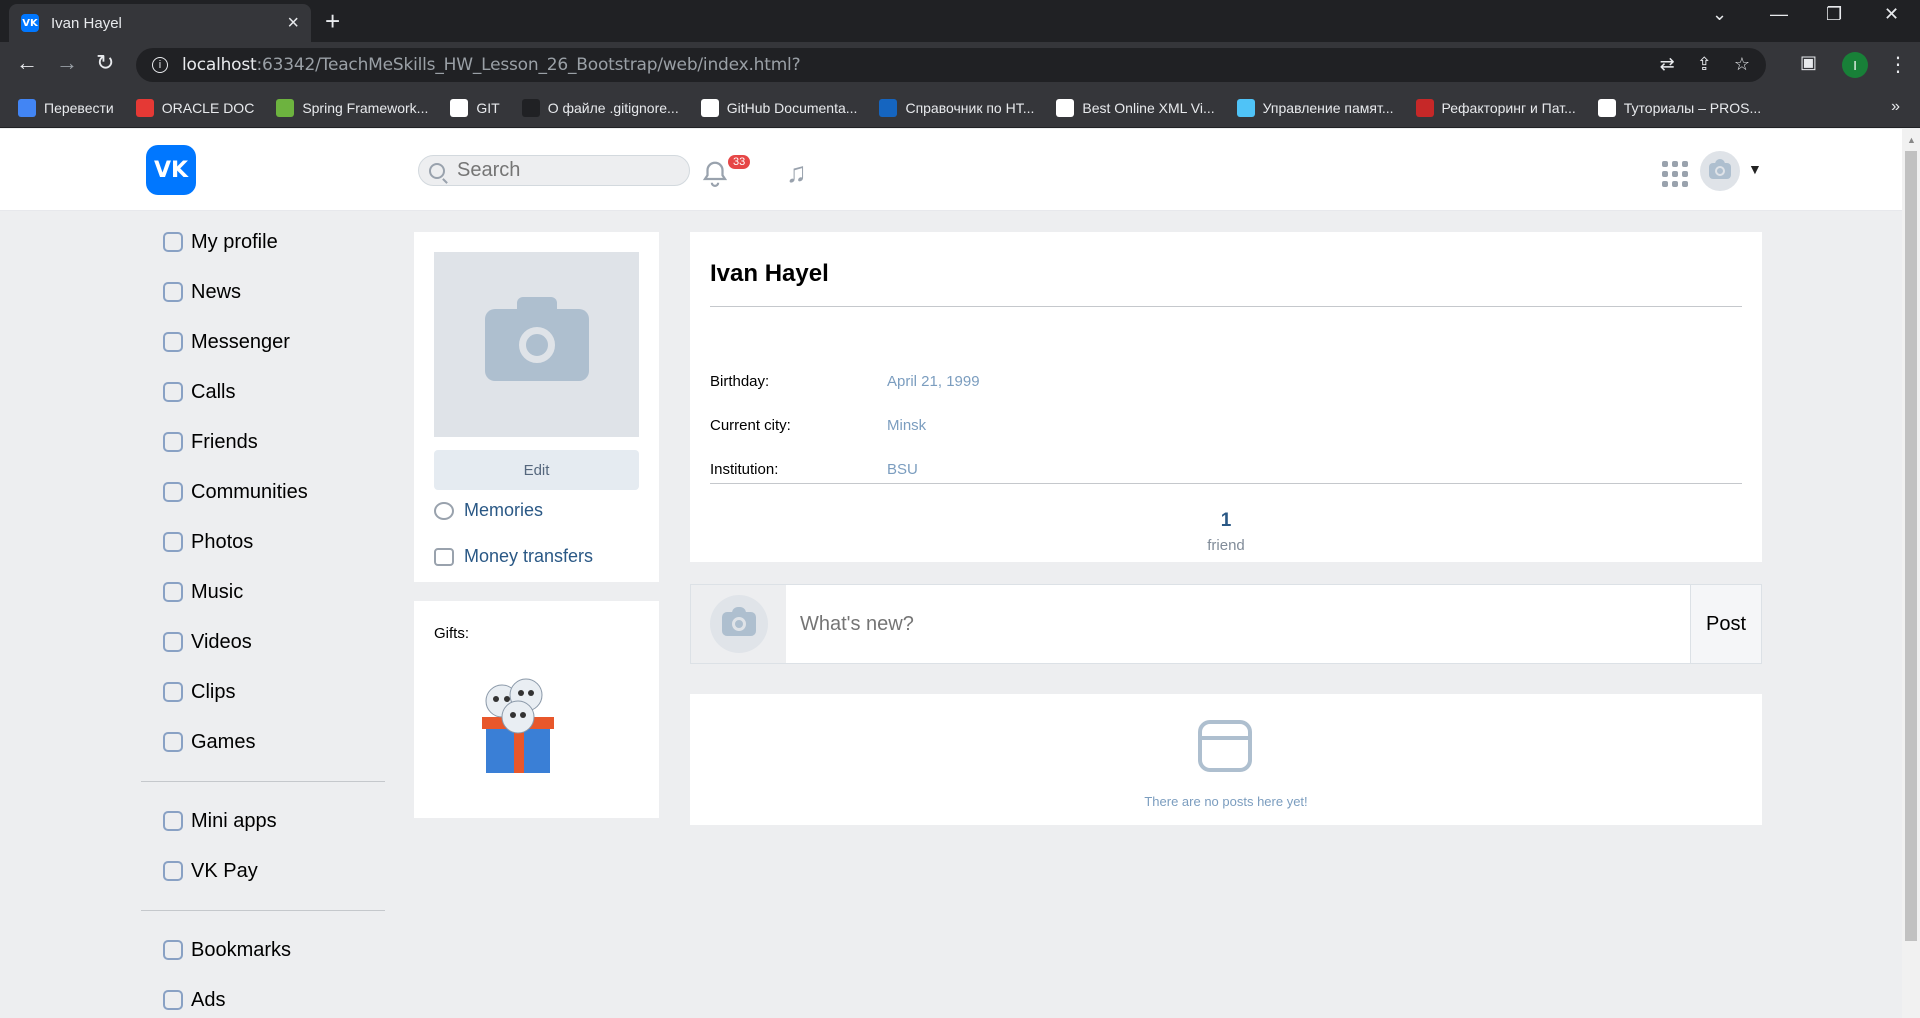 The width and height of the screenshot is (1920, 1018). Describe the element at coordinates (1898, 64) in the screenshot. I see `browser-menu-icon: ⋮` at that location.